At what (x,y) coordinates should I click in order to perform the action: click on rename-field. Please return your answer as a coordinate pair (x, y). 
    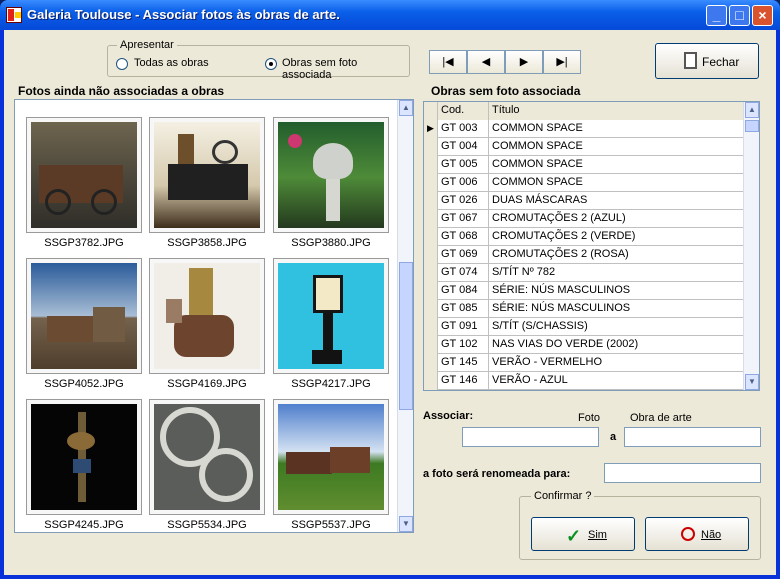
    Looking at the image, I should click on (682, 473).